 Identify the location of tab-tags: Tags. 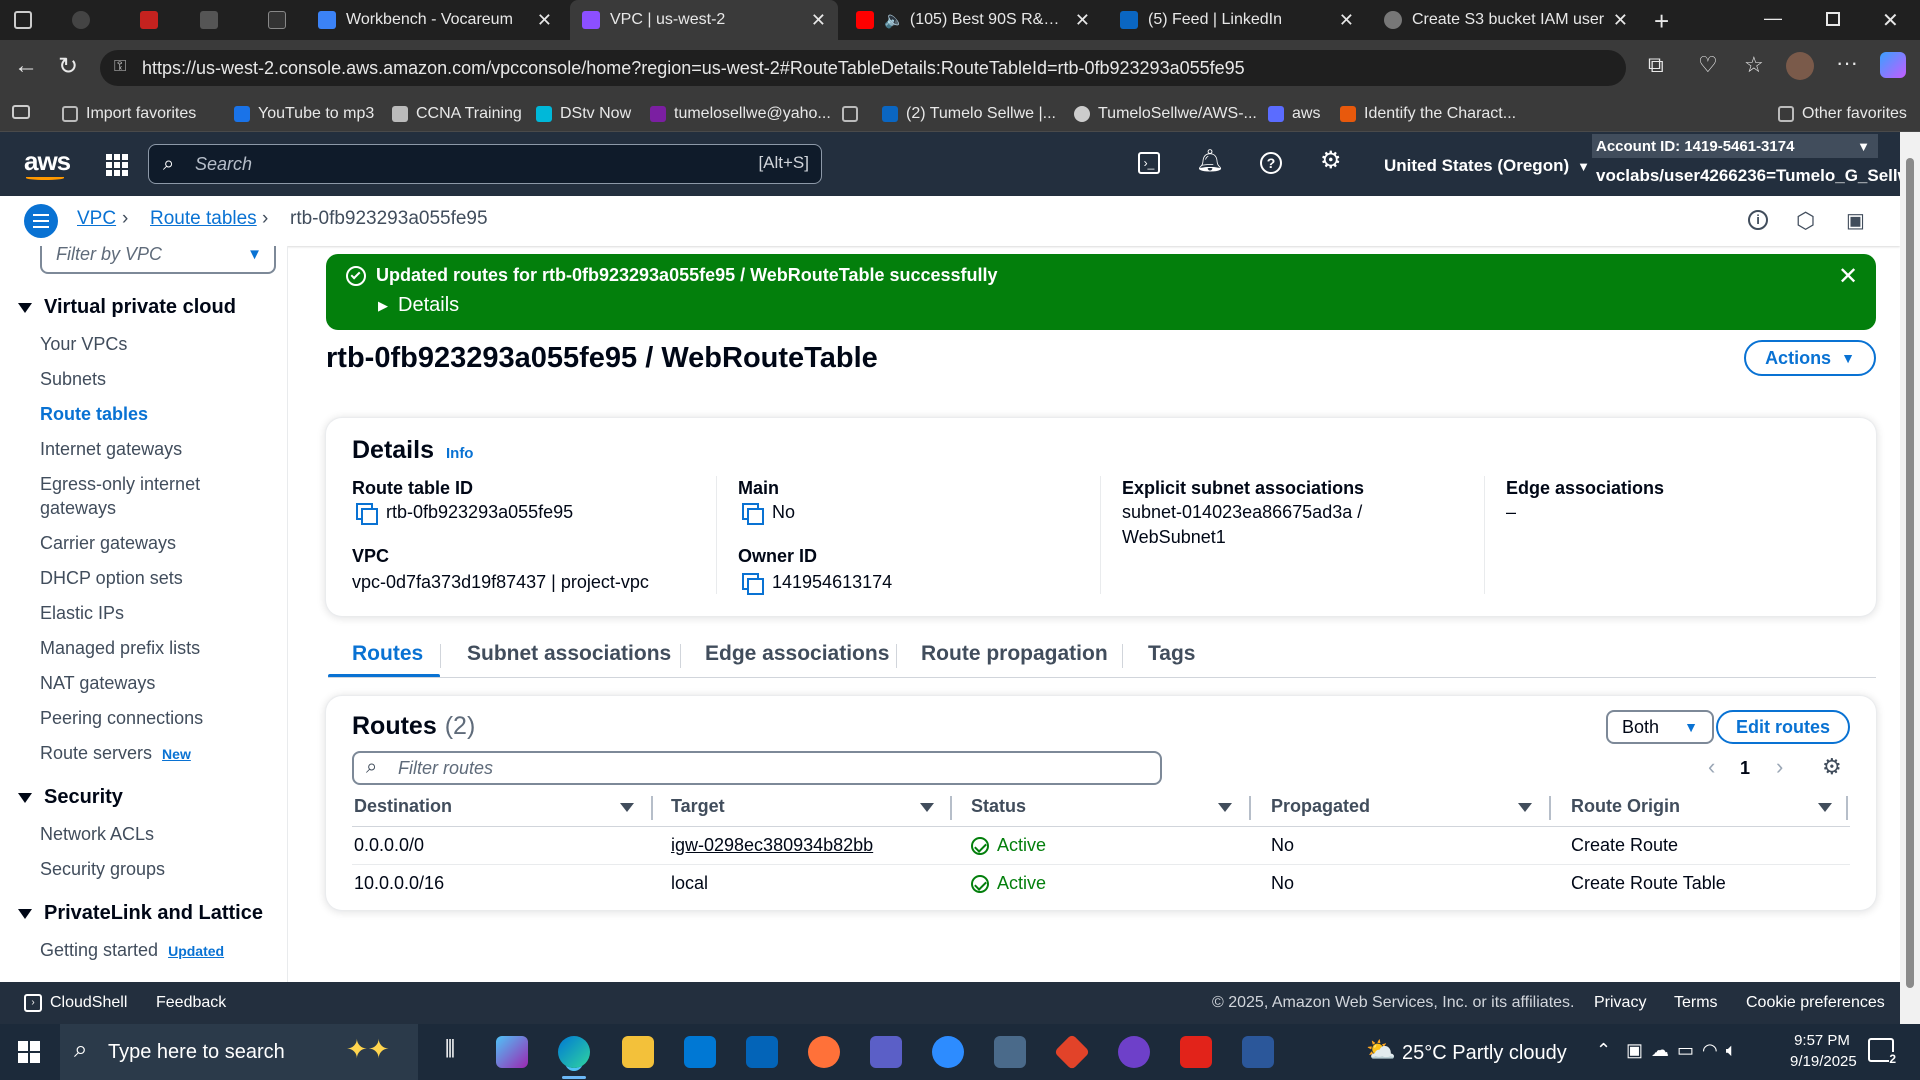
(1171, 654).